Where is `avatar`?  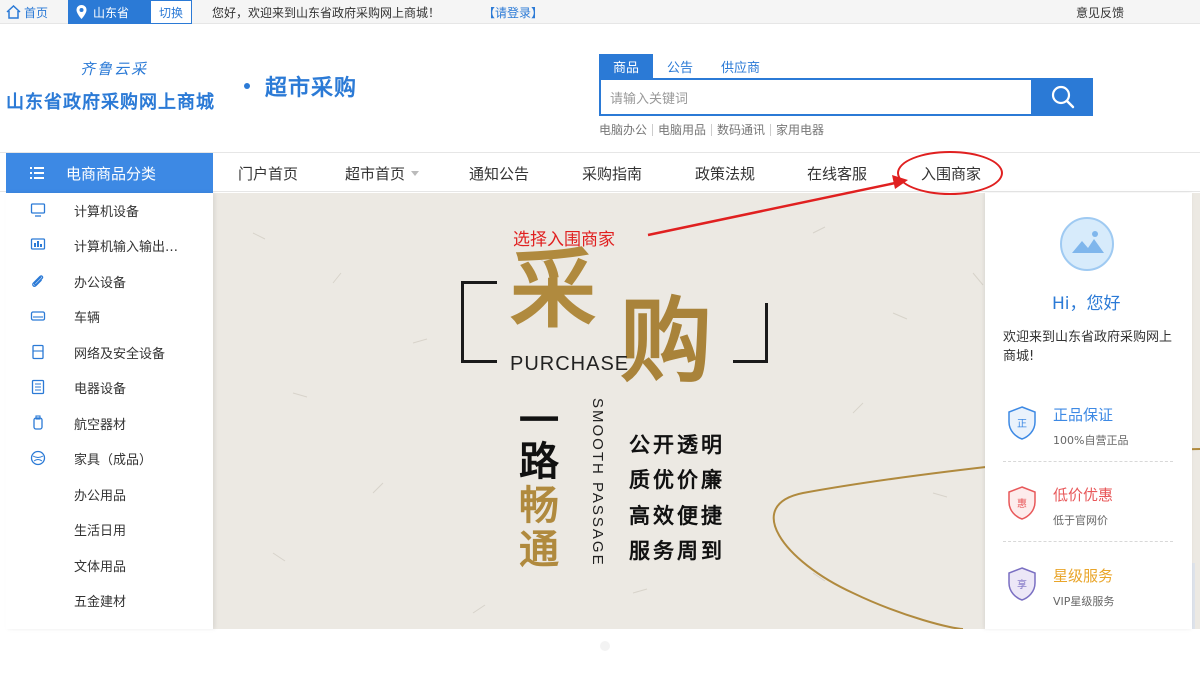 avatar is located at coordinates (1087, 244).